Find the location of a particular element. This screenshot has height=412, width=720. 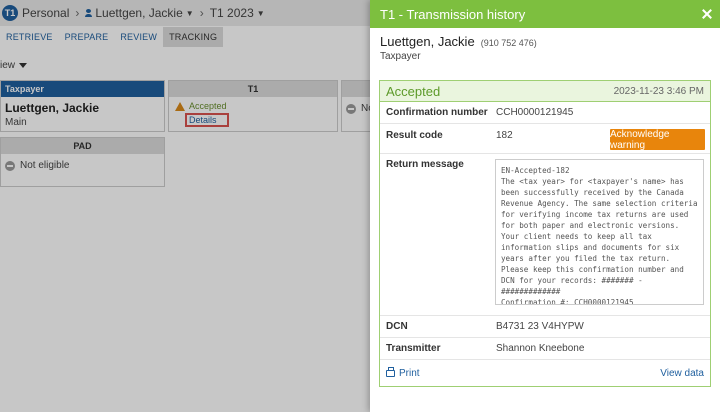

panel-header: T1 - Transmission history is located at coordinates (545, 14).